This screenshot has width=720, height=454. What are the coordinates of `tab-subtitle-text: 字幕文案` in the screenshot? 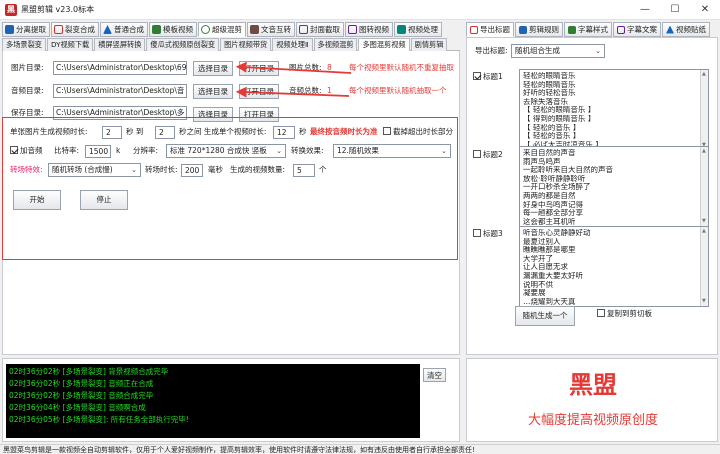 It's located at (637, 29).